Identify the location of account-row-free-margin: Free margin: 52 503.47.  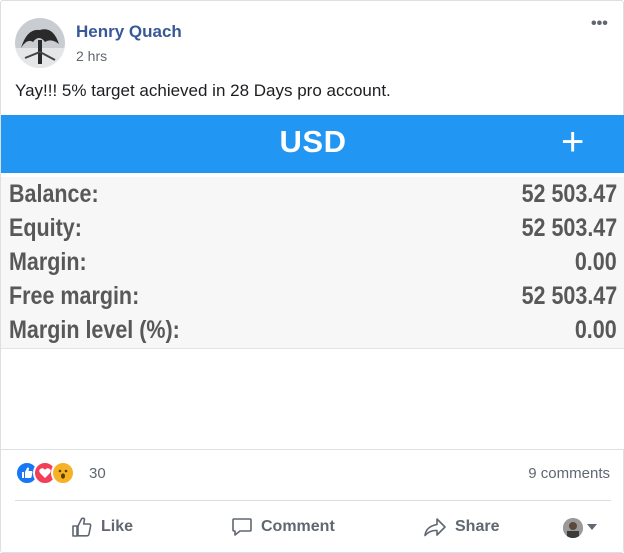
(312, 296).